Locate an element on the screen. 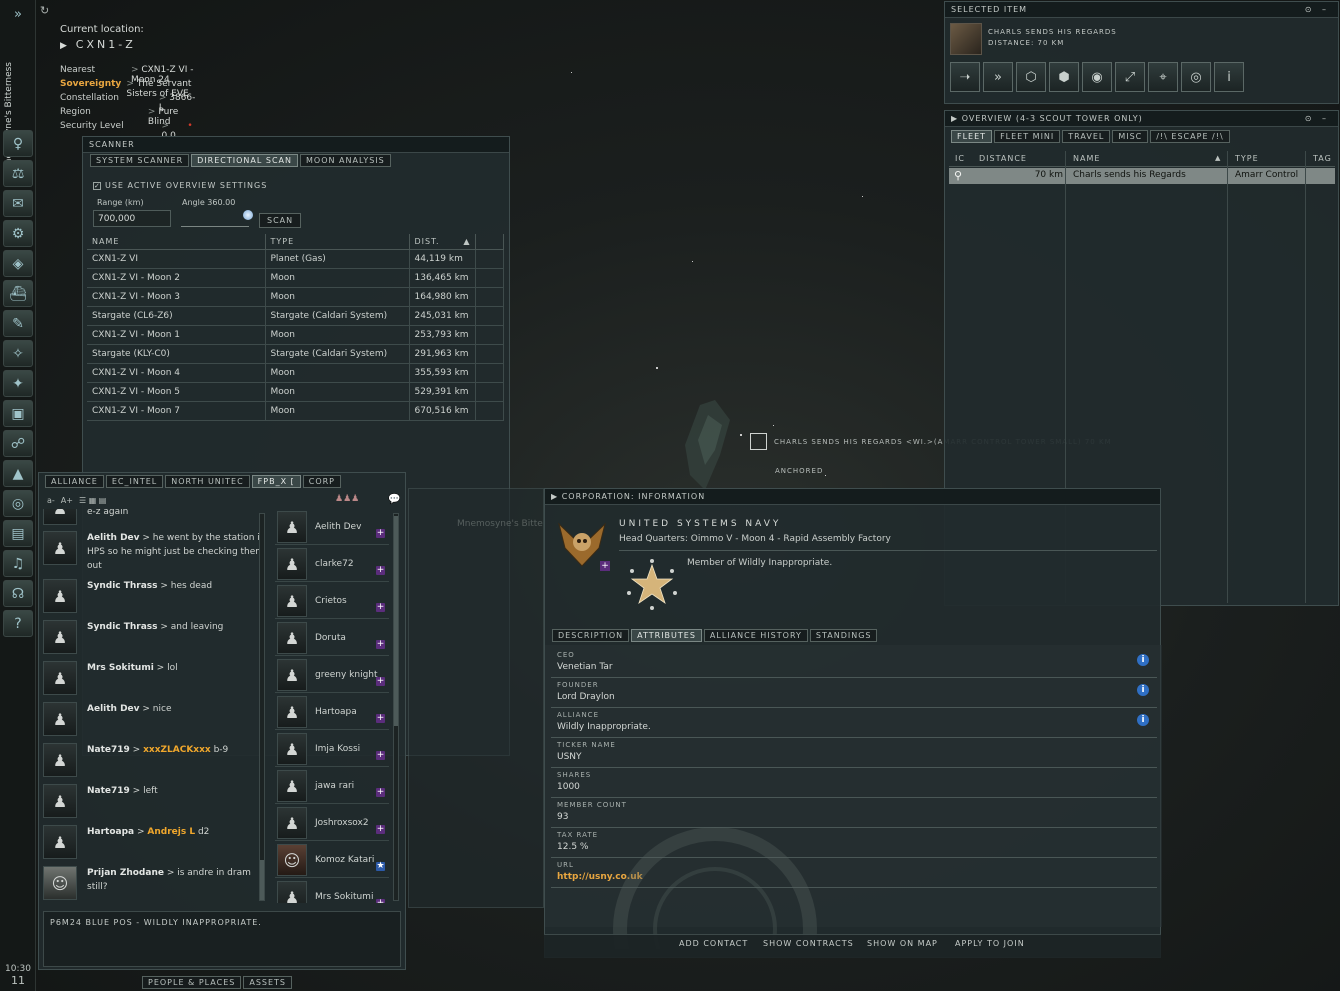 Image resolution: width=1340 pixels, height=991 pixels. tab-fpb-x: FPB_X [ is located at coordinates (276, 481).